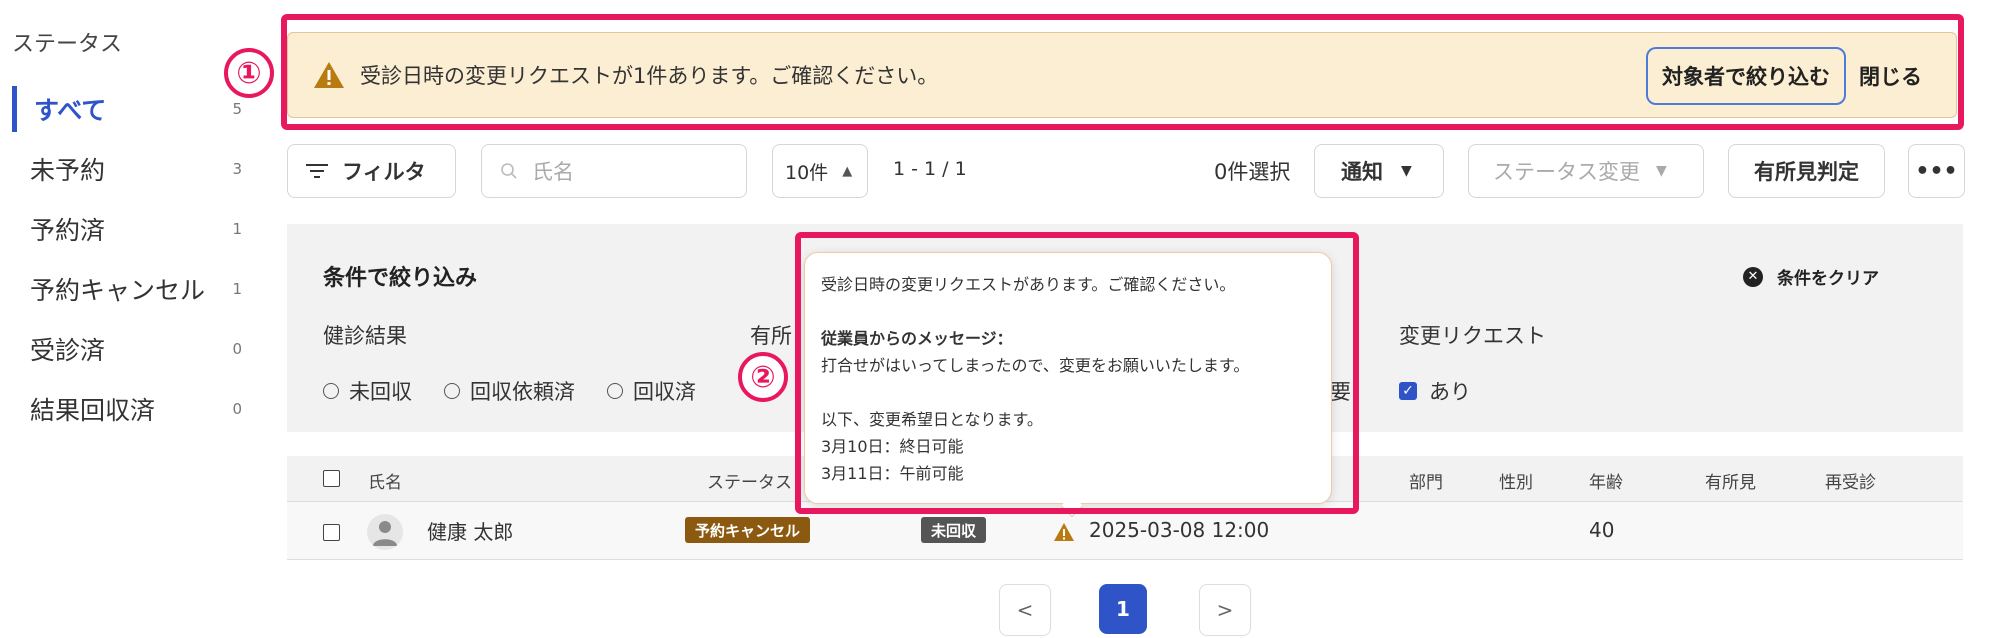  I want to click on checkbox-change-request: ✓ あり, so click(1435, 391).